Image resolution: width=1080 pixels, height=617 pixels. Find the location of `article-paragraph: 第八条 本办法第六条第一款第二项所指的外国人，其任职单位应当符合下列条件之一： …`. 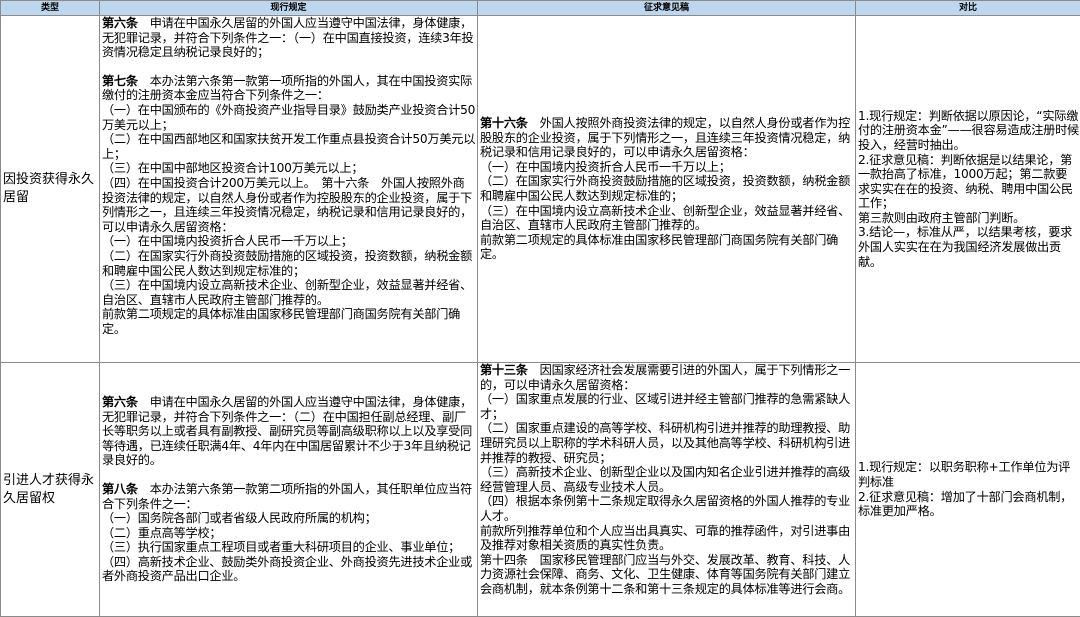

article-paragraph: 第八条 本办法第六条第一款第二项所指的外国人，其任职单位应当符合下列条件之一： … is located at coordinates (287, 532).